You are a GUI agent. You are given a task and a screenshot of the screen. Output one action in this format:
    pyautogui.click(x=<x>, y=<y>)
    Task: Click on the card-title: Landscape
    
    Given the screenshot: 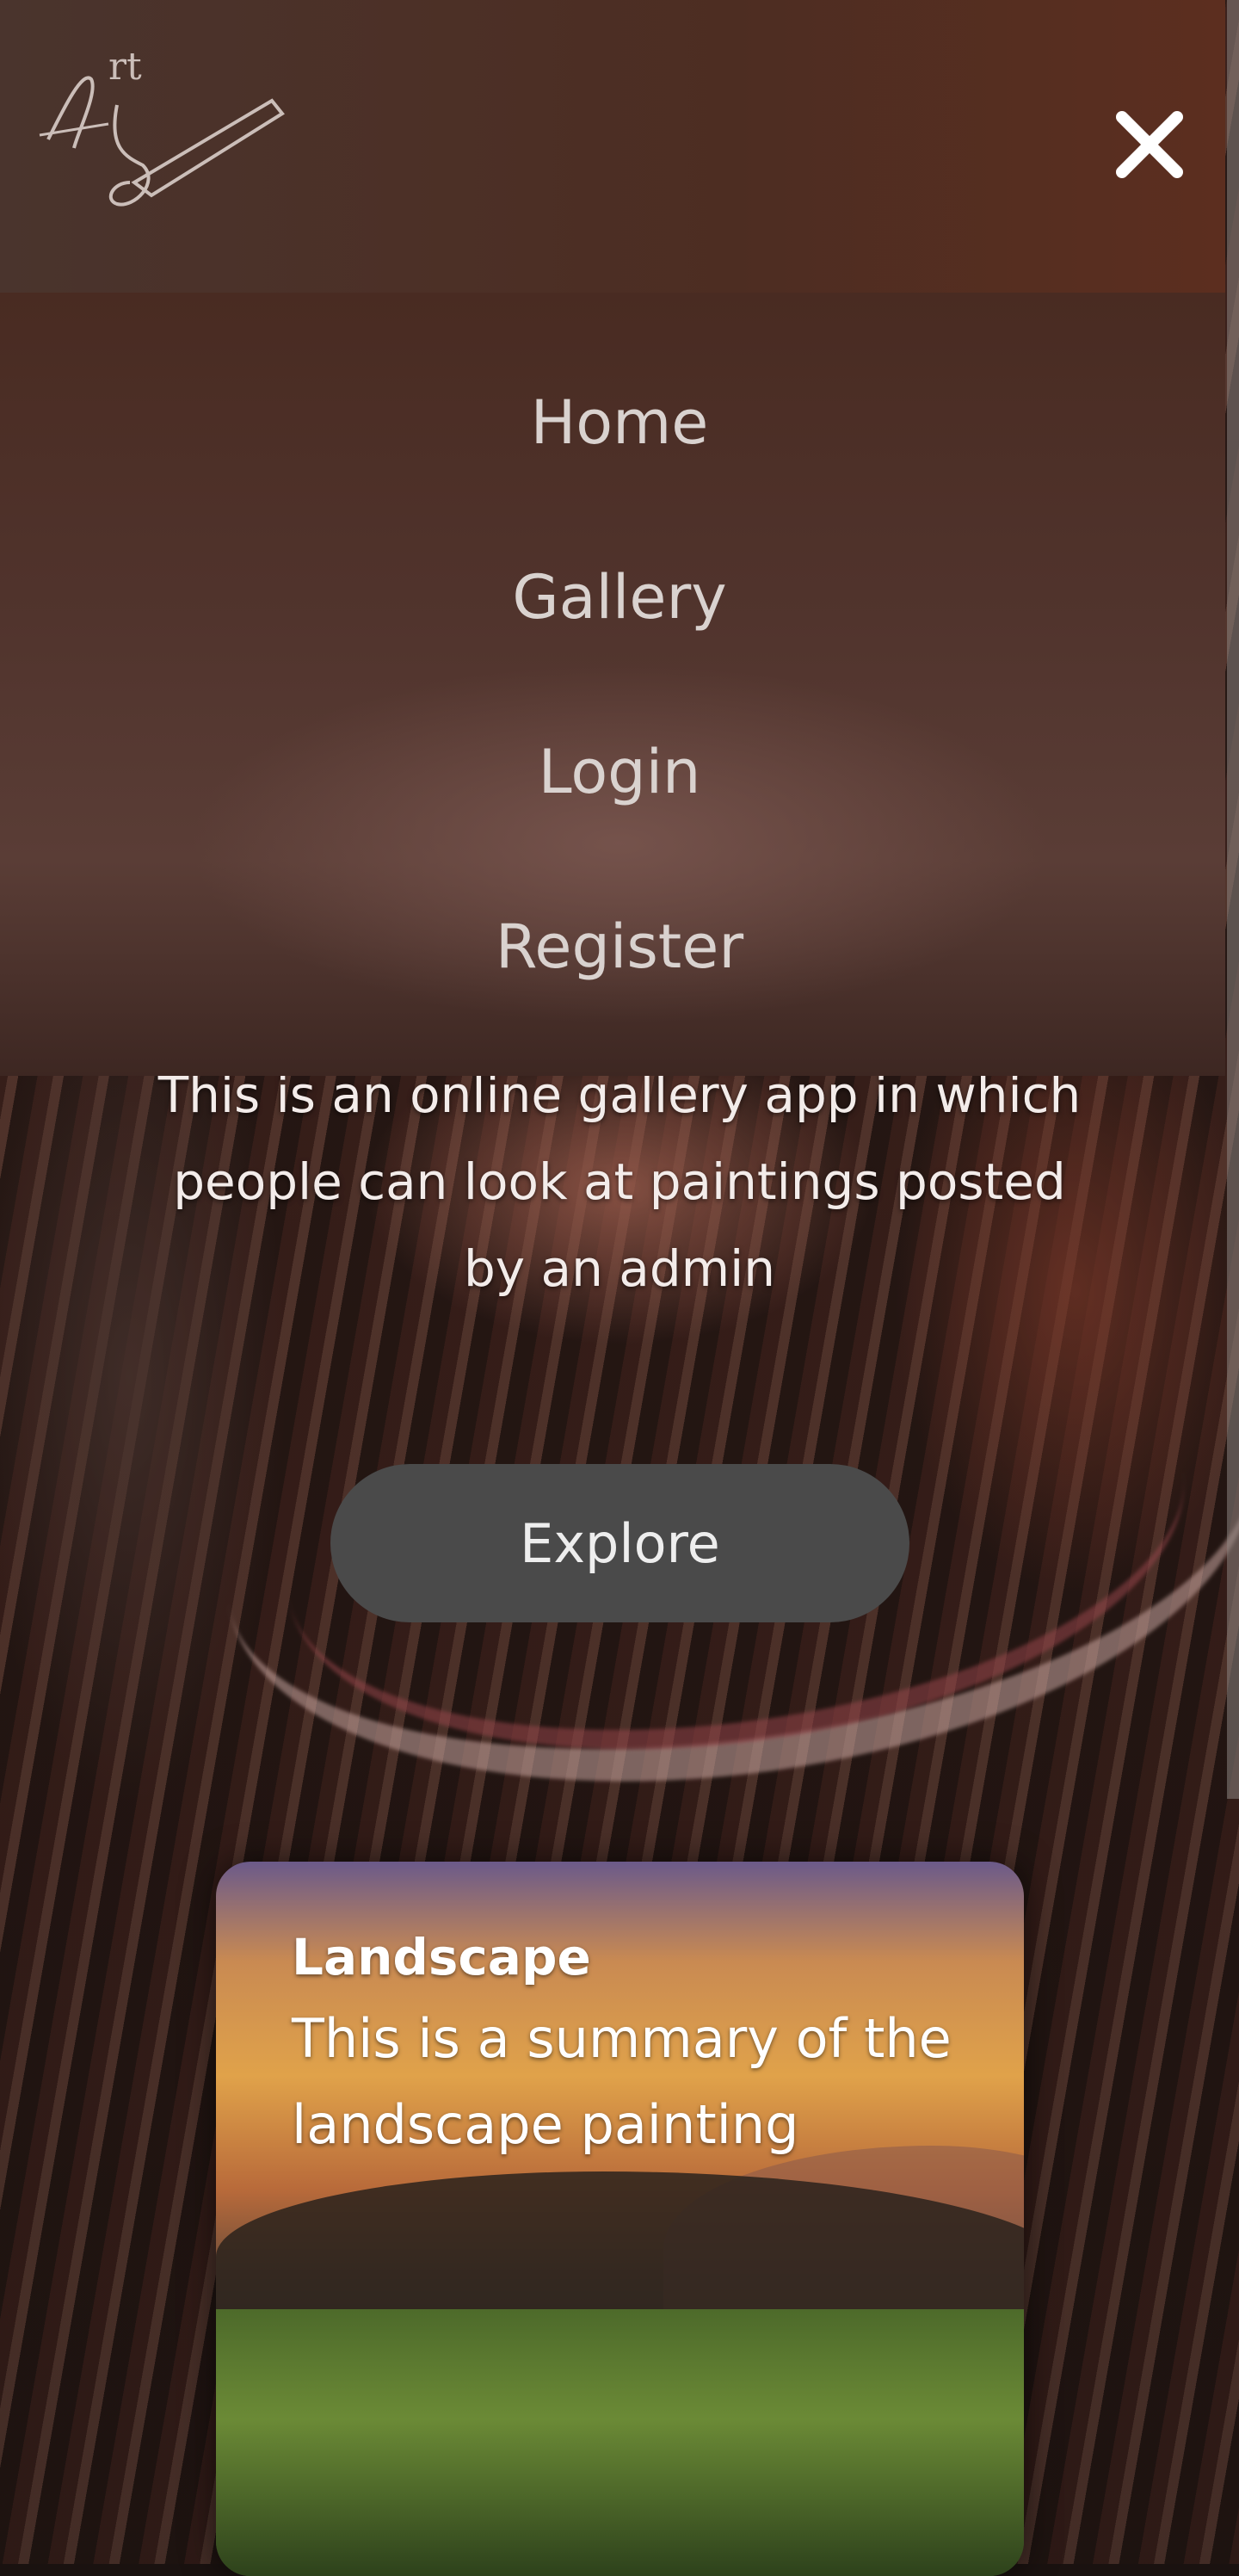 What is the action you would take?
    pyautogui.click(x=441, y=1957)
    